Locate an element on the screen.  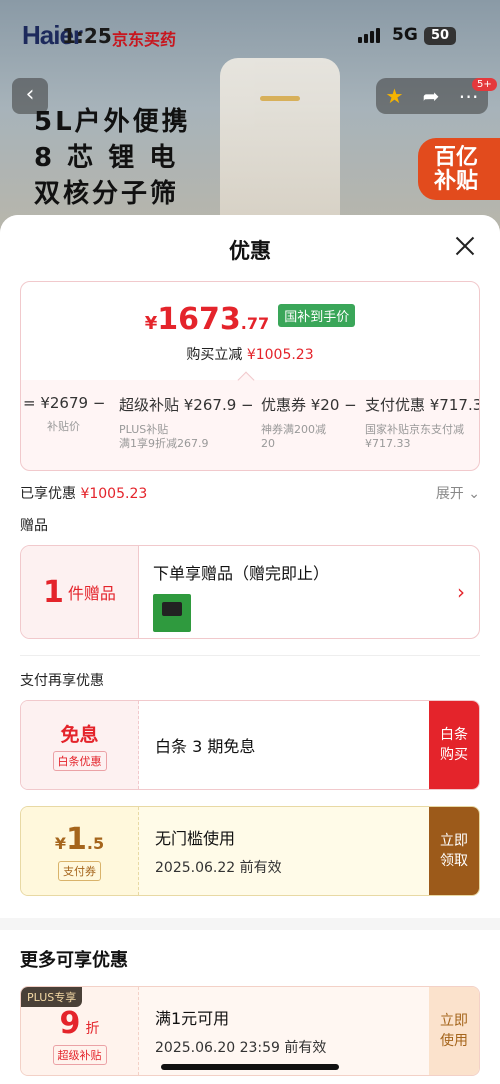
shop-name: 京东买药 is located at coordinates (144, 39).